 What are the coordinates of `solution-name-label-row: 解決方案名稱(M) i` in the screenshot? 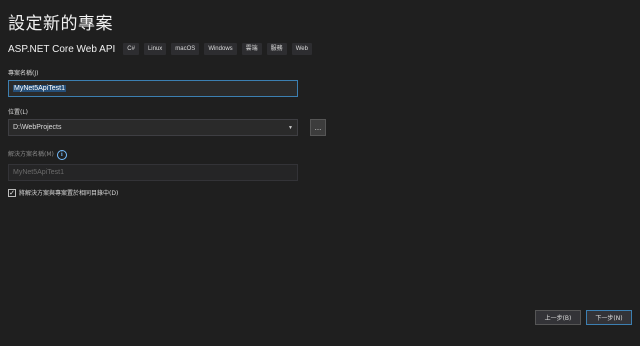 It's located at (37, 154).